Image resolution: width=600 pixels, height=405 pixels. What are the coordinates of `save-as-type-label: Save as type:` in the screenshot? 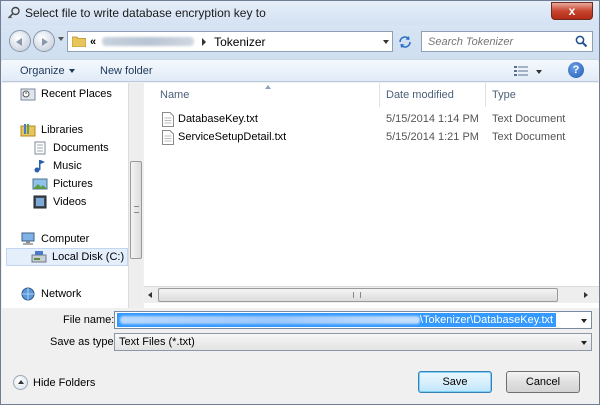 It's located at (83, 342).